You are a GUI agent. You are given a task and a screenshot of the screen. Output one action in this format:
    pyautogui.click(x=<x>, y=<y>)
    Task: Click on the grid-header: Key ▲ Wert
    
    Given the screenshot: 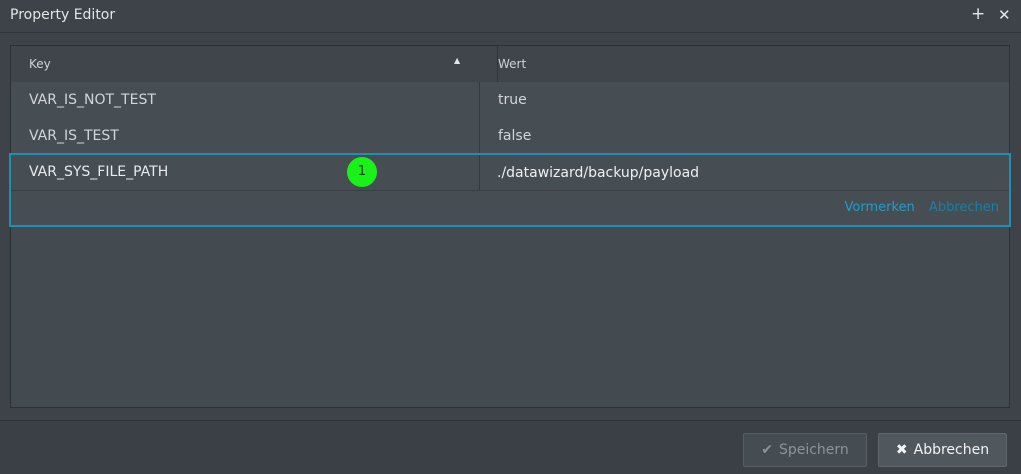 What is the action you would take?
    pyautogui.click(x=510, y=64)
    